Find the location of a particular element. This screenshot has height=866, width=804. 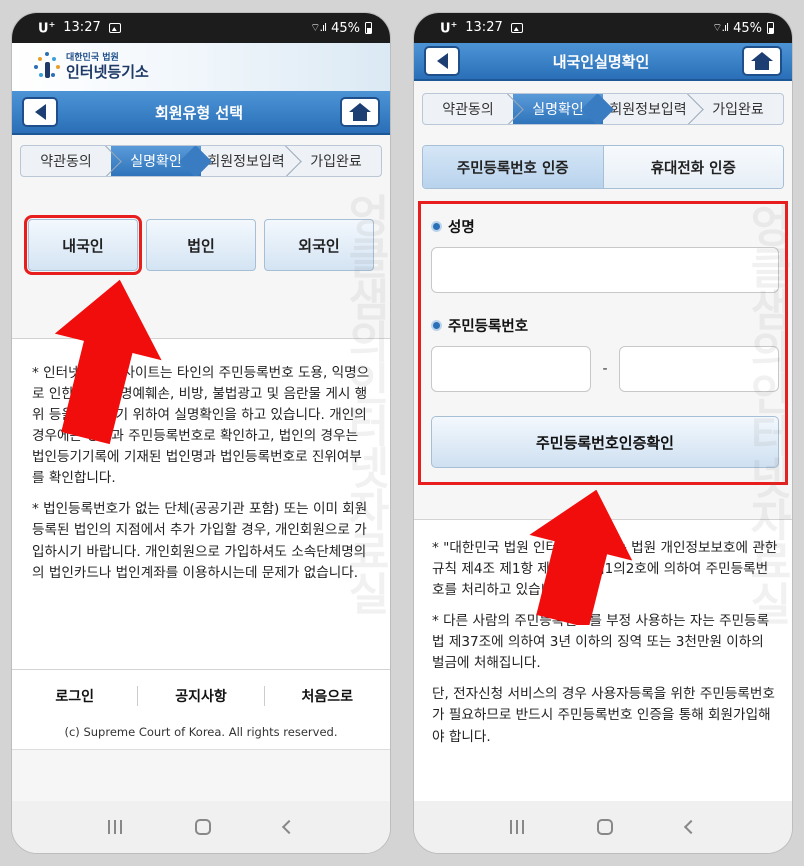

top-nav-bar: 내국인실명확인 is located at coordinates (603, 62).